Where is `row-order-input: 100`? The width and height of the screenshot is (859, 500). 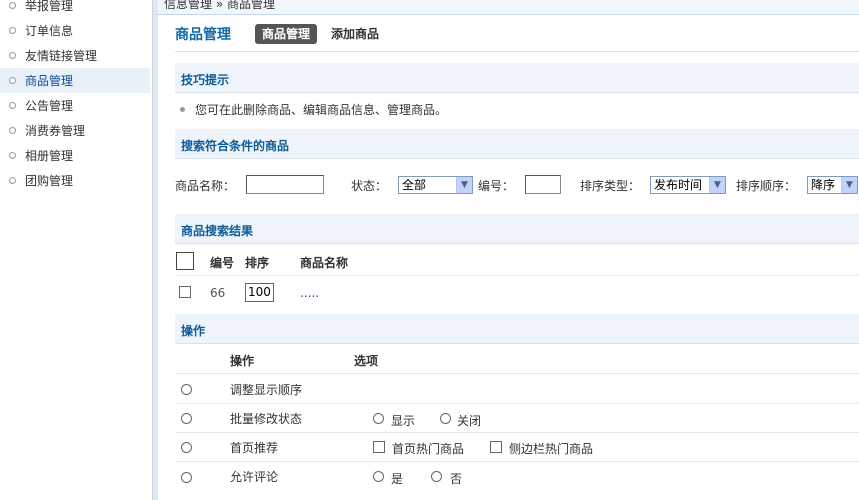 row-order-input: 100 is located at coordinates (259, 292).